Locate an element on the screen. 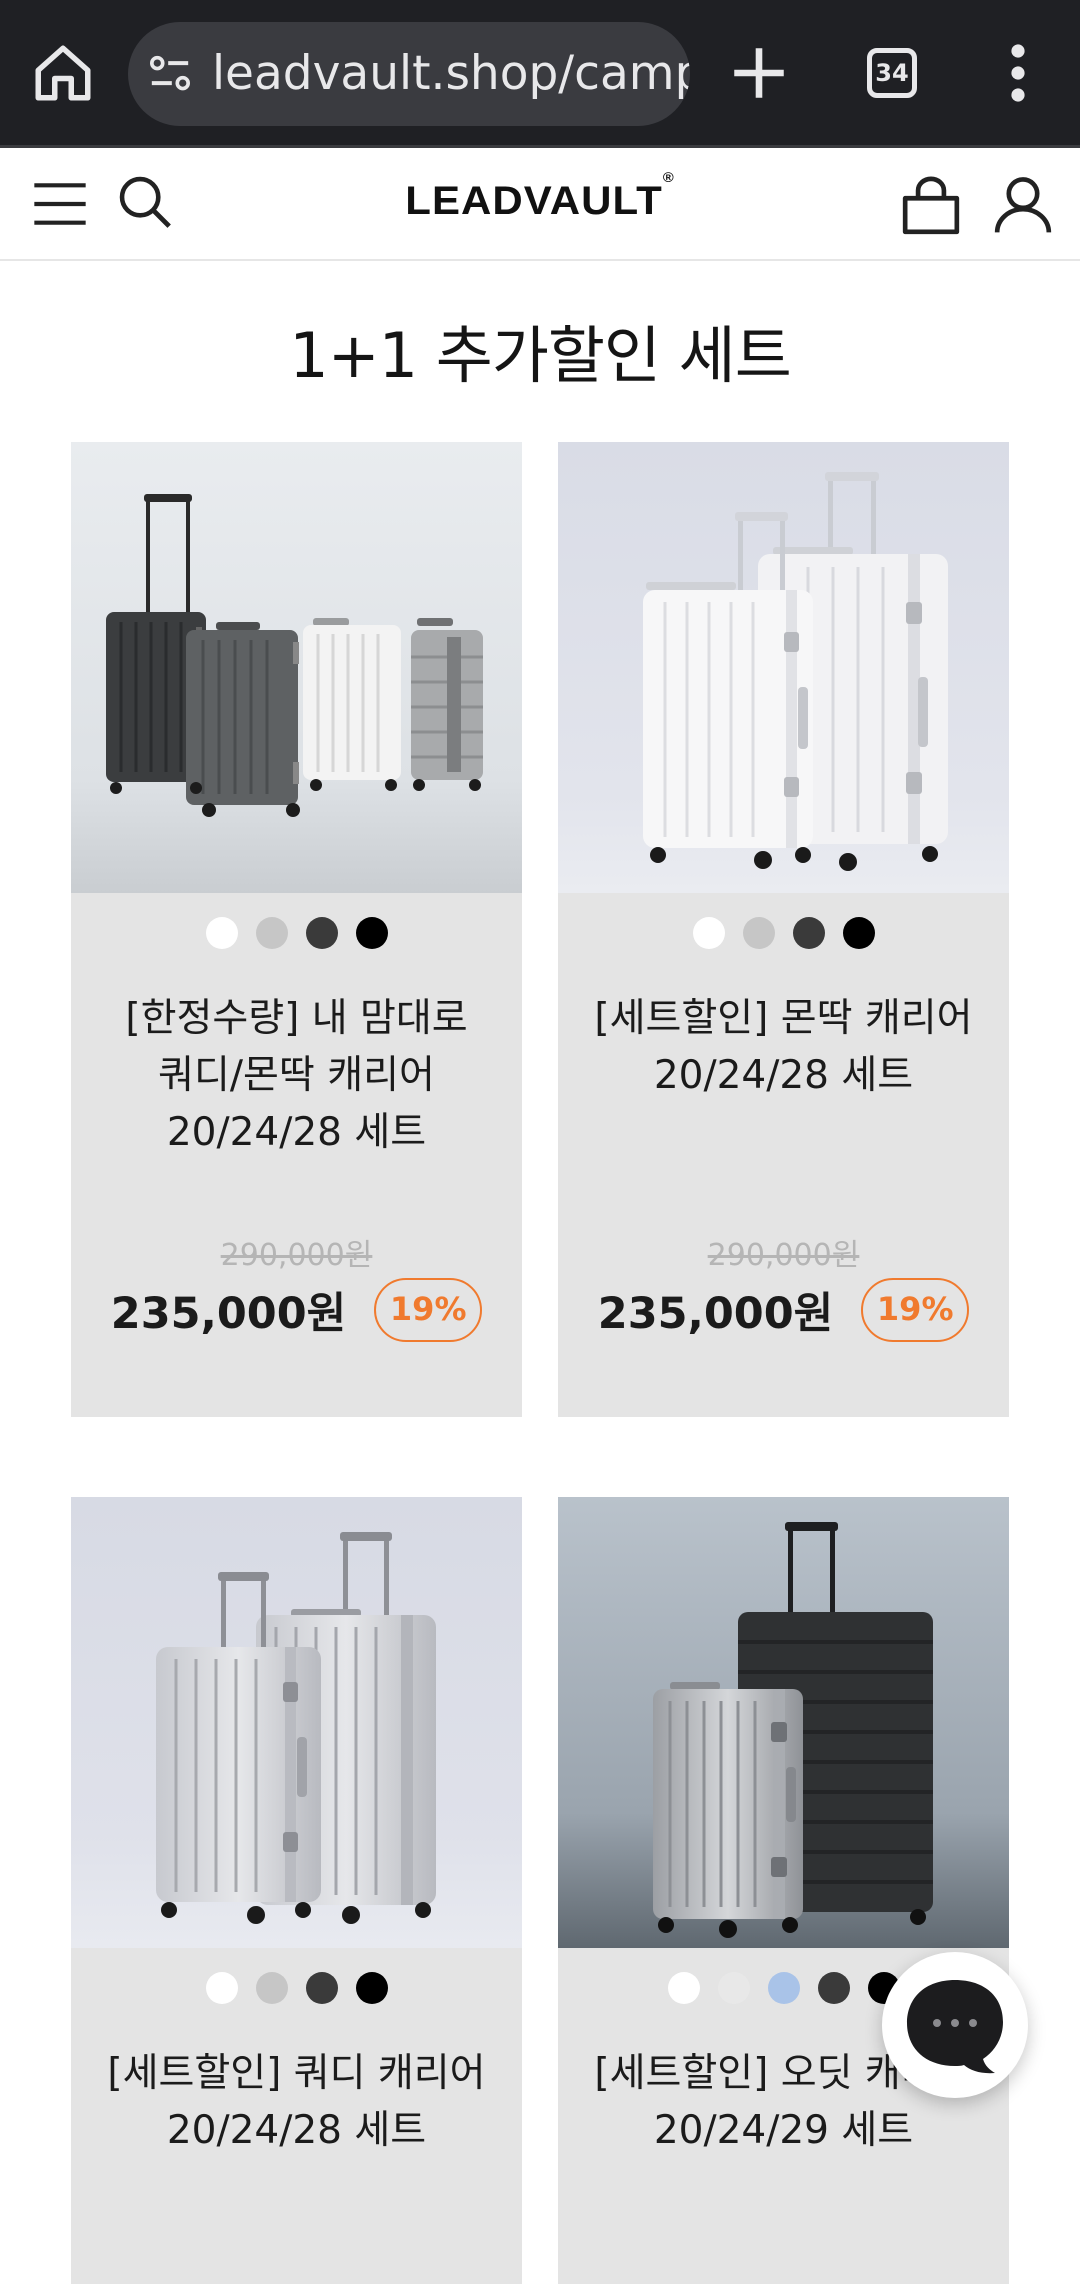  more-options-icon is located at coordinates (1018, 73).